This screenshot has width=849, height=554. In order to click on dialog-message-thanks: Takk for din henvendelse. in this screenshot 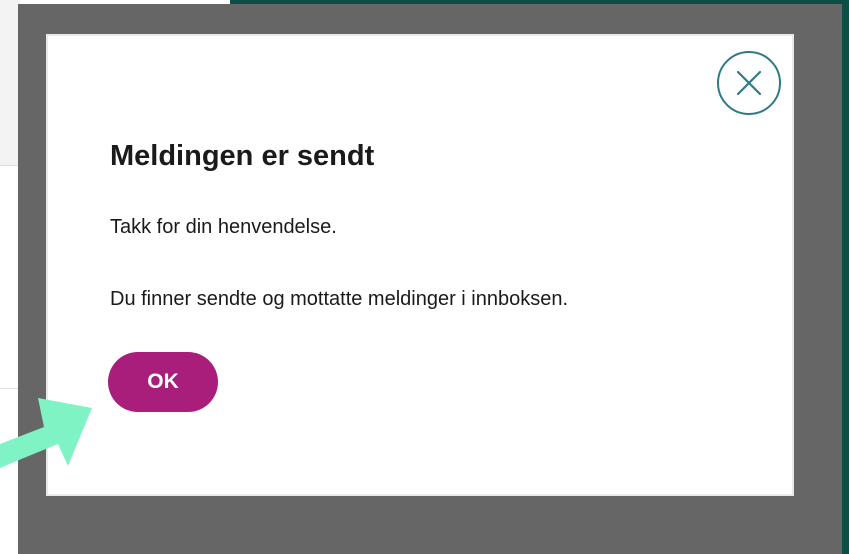, I will do `click(223, 227)`.